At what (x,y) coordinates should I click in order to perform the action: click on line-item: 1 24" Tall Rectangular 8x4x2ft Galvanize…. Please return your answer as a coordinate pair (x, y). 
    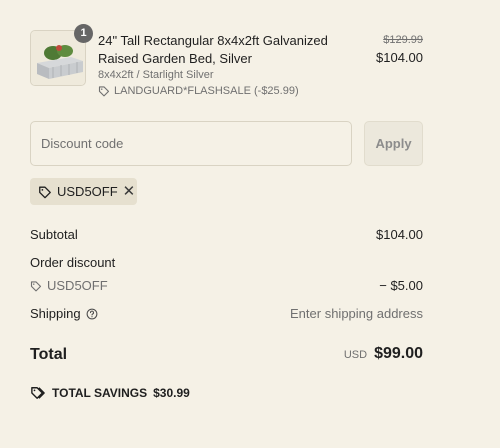
    Looking at the image, I should click on (226, 62).